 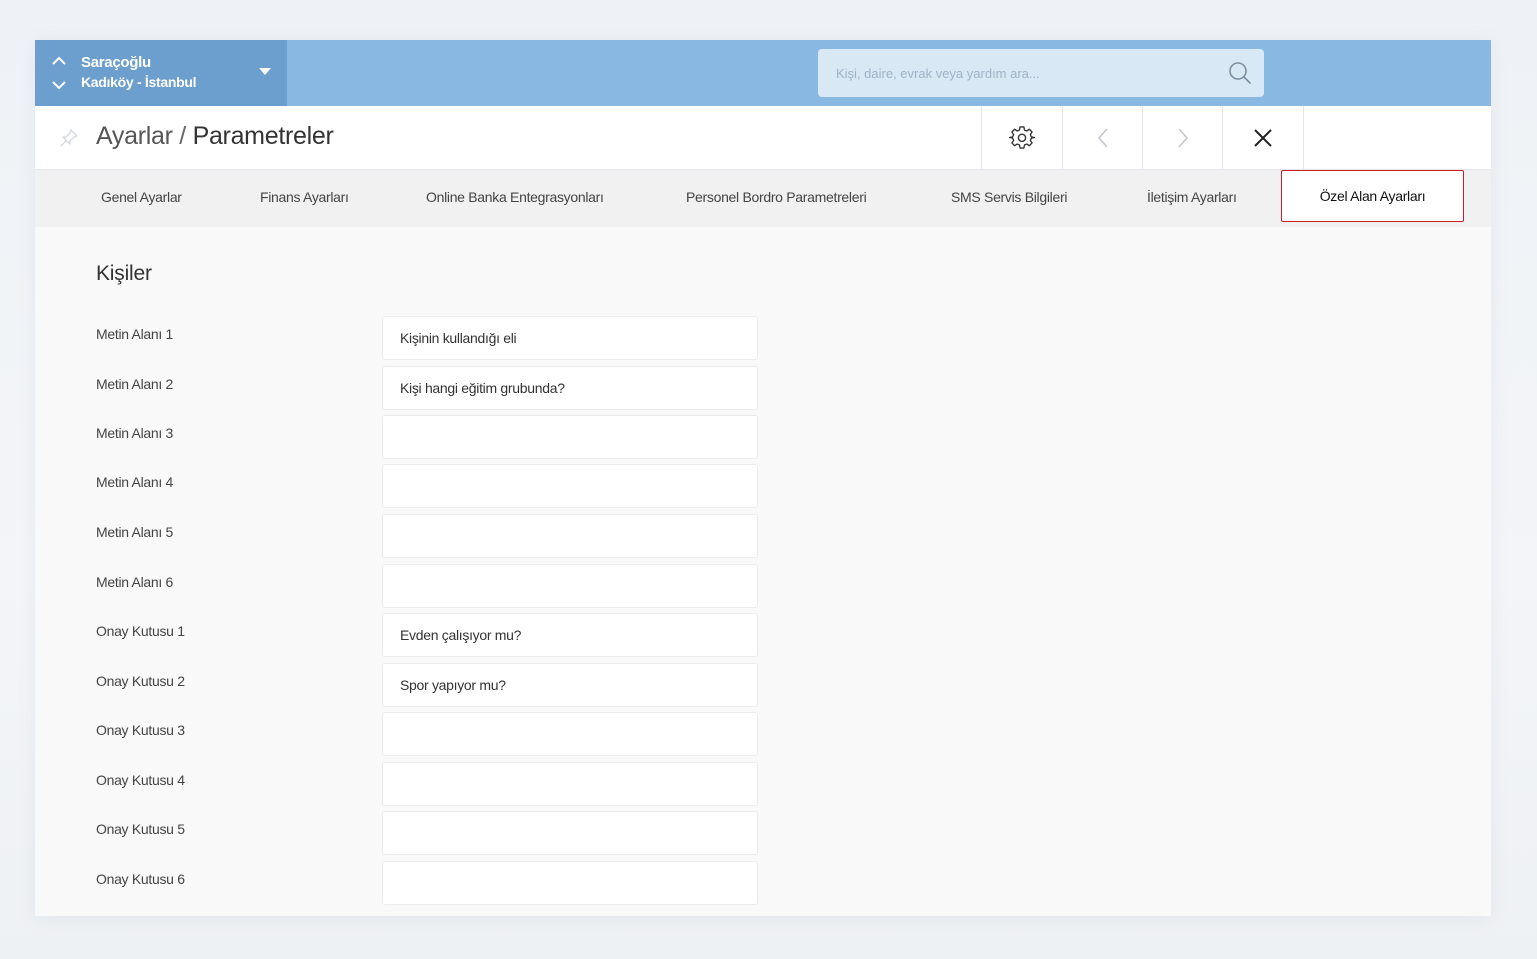 I want to click on field-label: Onay Kutusu 6, so click(x=140, y=879).